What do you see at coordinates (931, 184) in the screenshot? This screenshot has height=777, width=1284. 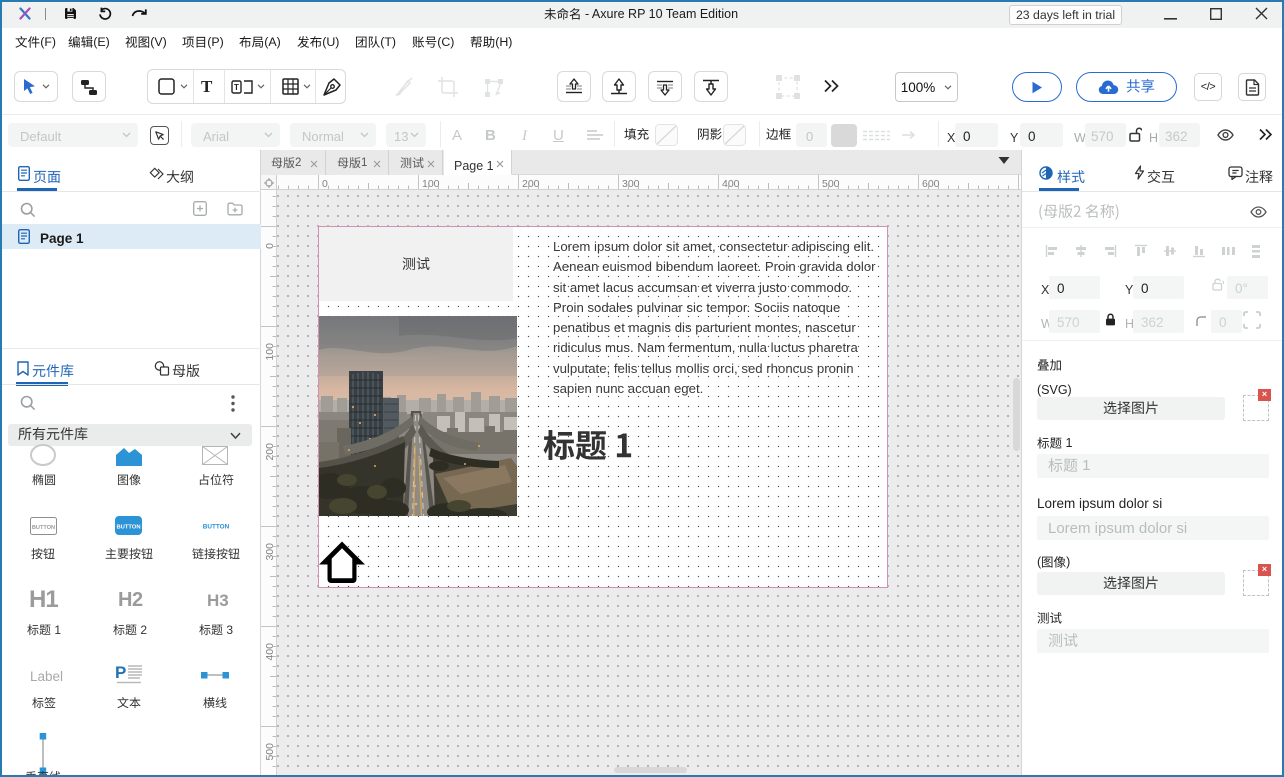 I see `svg-text: 600` at bounding box center [931, 184].